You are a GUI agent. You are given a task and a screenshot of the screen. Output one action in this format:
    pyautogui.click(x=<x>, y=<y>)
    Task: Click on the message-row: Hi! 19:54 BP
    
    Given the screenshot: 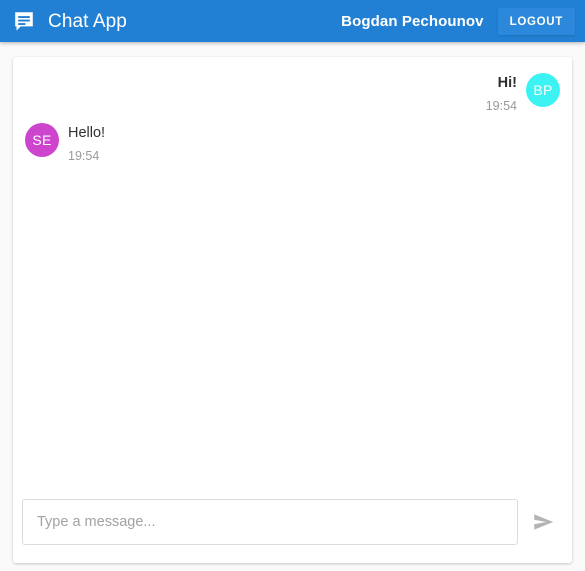 What is the action you would take?
    pyautogui.click(x=292, y=93)
    